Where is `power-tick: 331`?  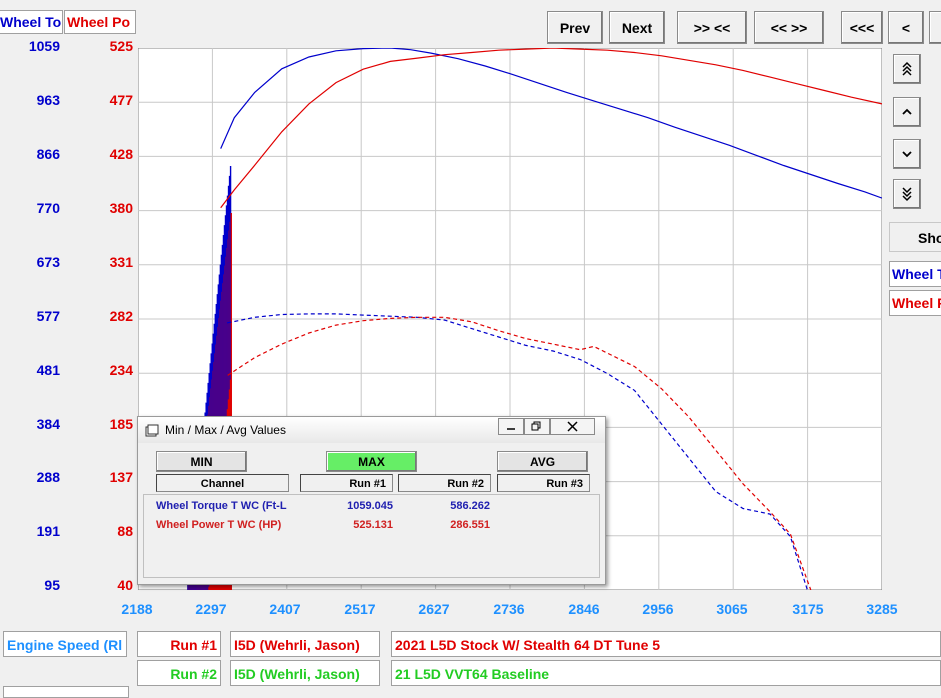
power-tick: 331 is located at coordinates (121, 262).